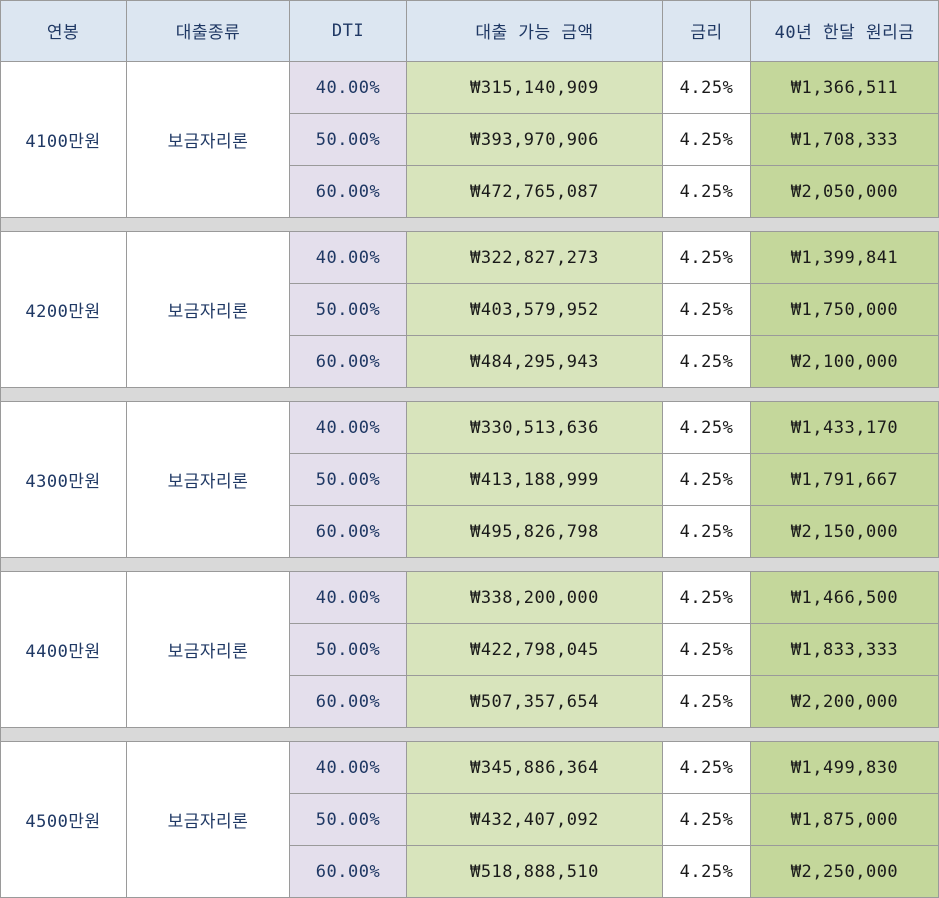  What do you see at coordinates (707, 31) in the screenshot?
I see `header-rate: 금리` at bounding box center [707, 31].